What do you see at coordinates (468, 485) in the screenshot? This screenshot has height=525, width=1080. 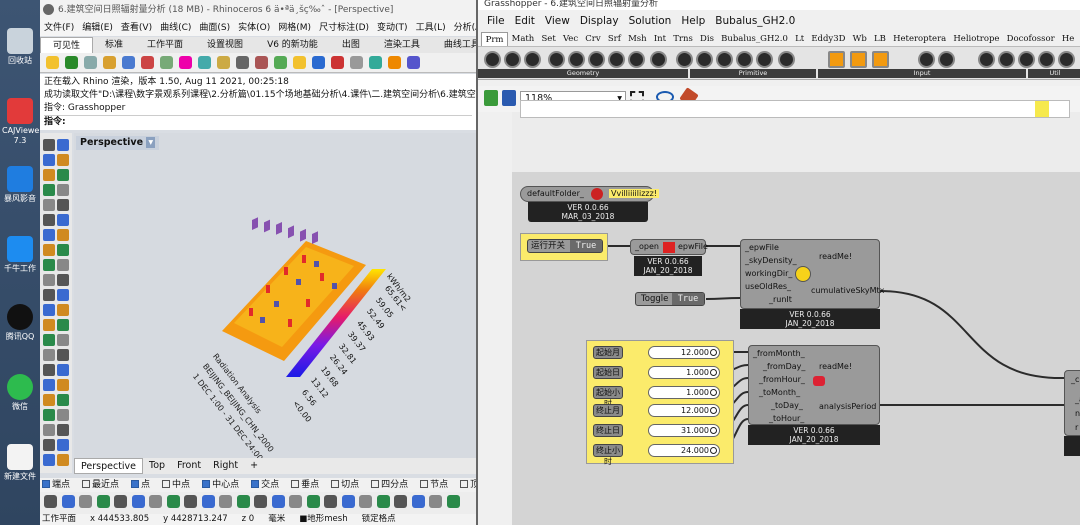 I see `osnap-option: 顶点` at bounding box center [468, 485].